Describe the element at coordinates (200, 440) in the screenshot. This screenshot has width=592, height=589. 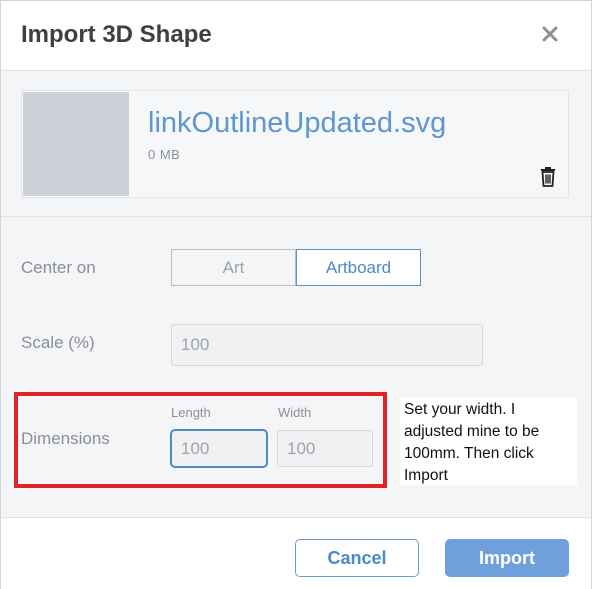
I see `annotation-highlight-box` at that location.